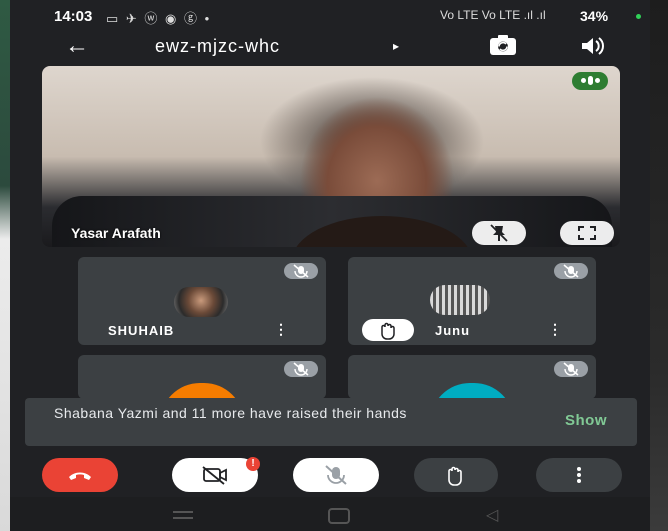  Describe the element at coordinates (339, 516) in the screenshot. I see `home-icon` at that location.